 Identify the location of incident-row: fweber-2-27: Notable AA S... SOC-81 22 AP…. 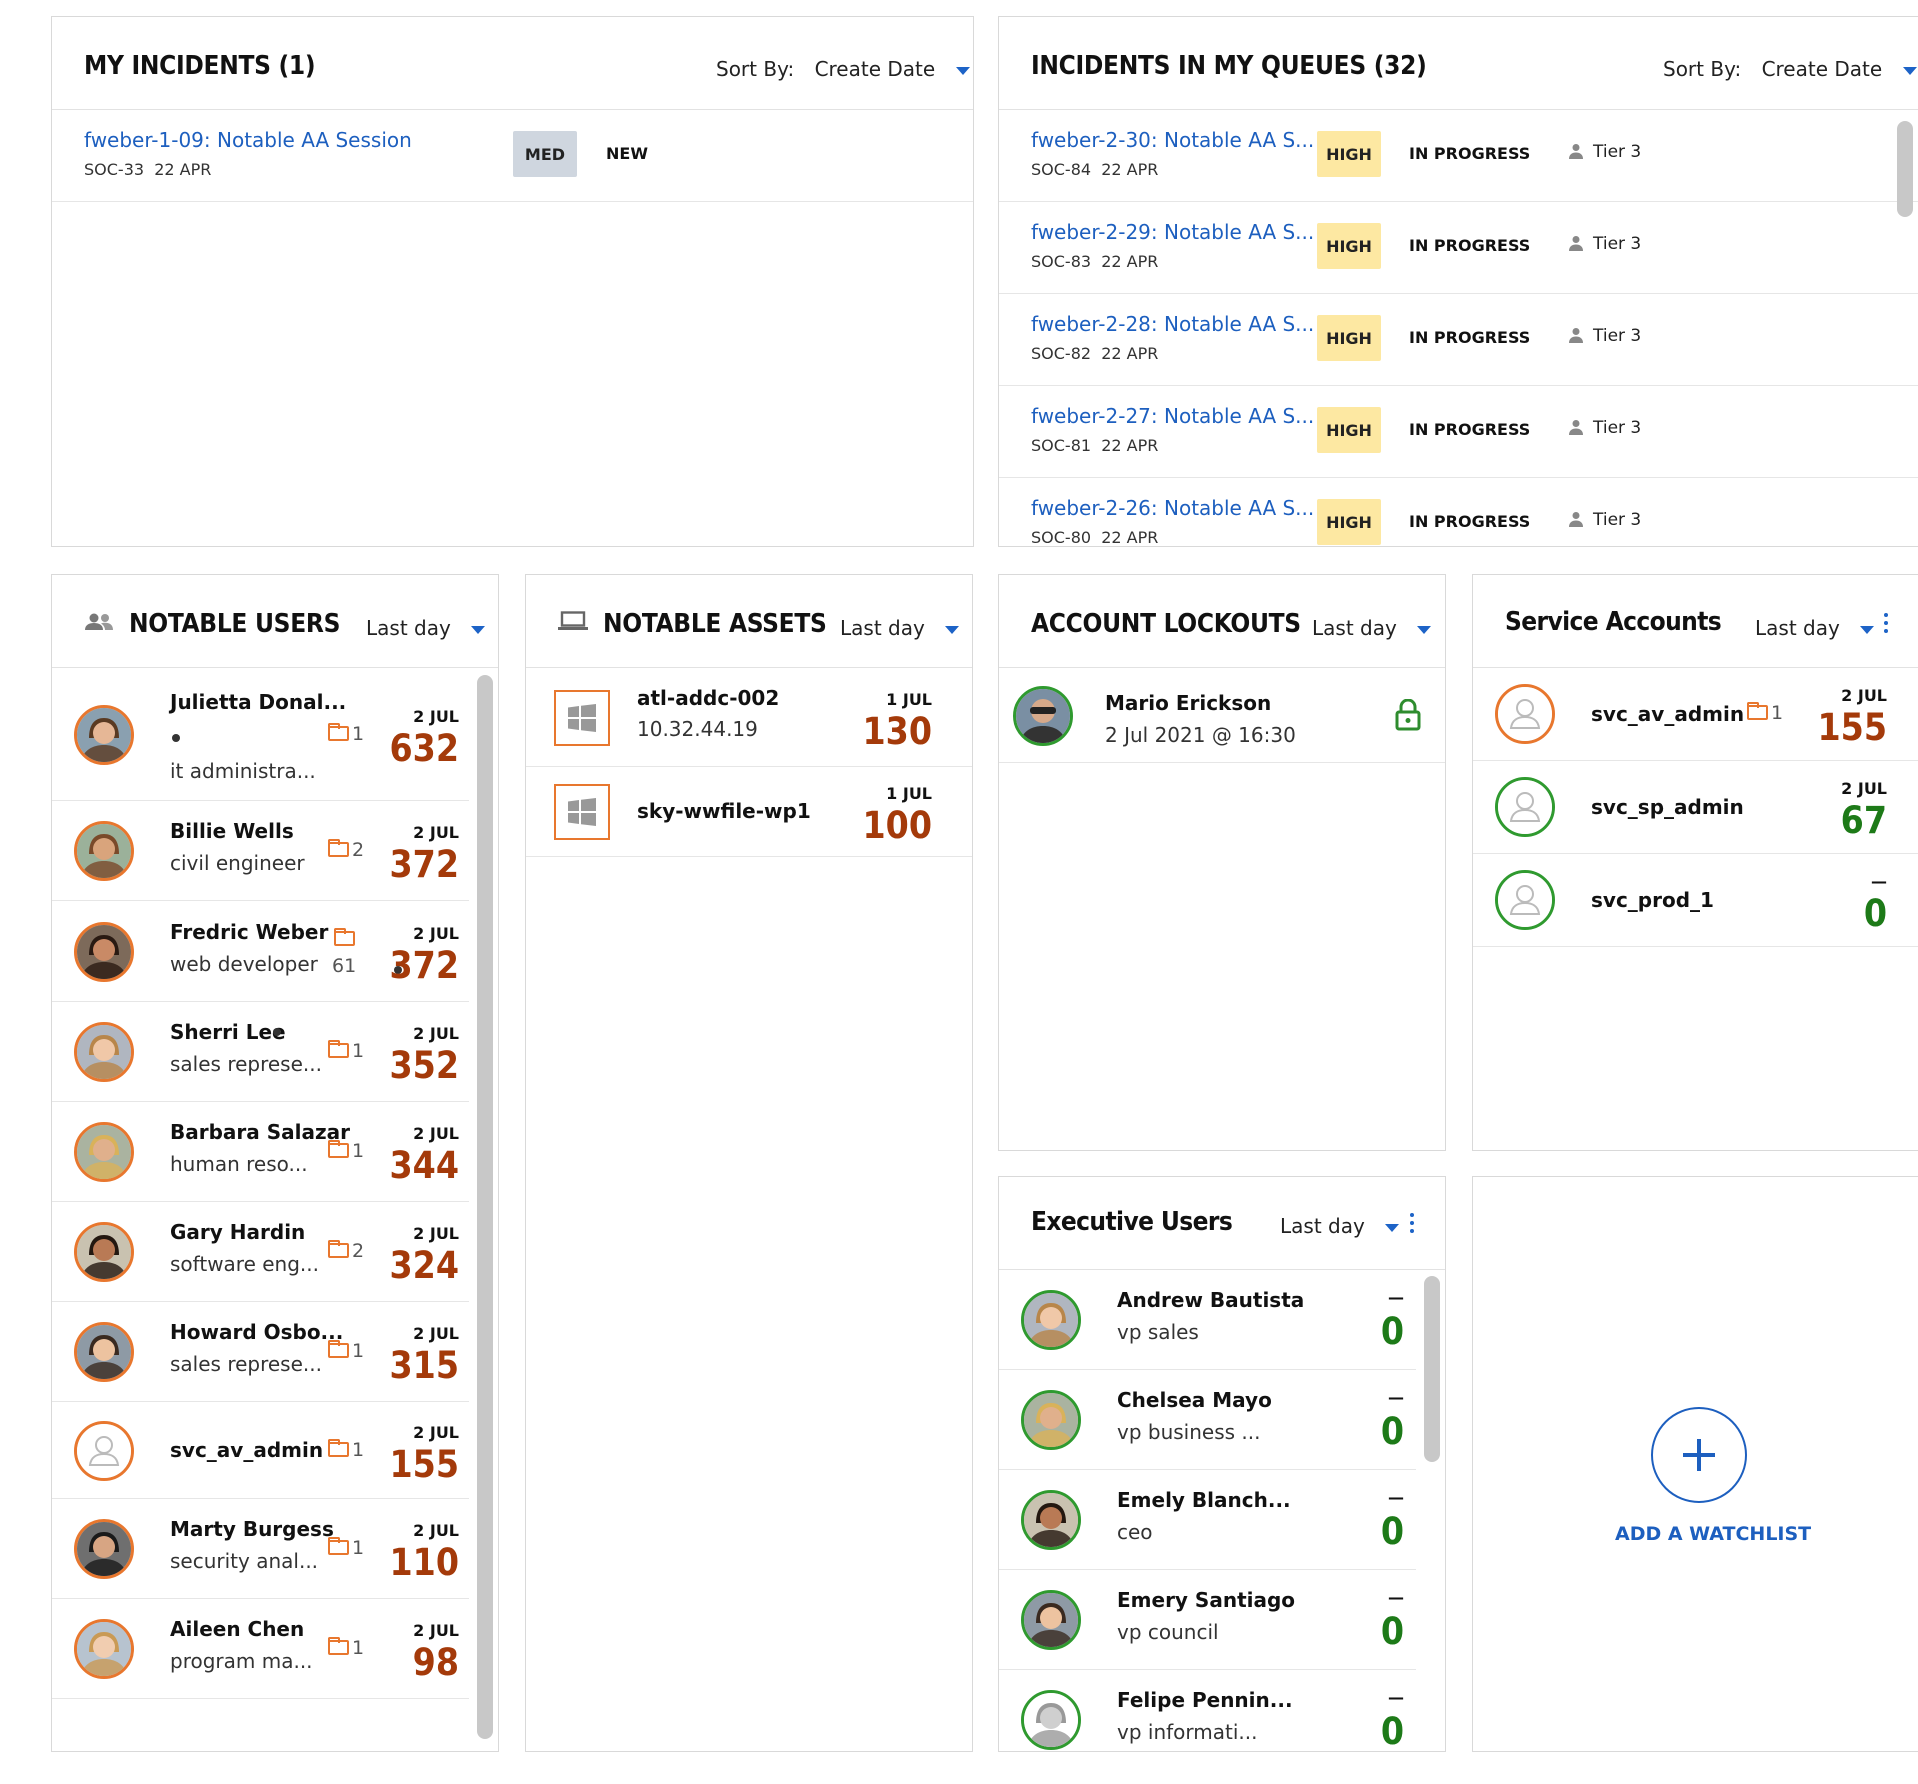
(1458, 432).